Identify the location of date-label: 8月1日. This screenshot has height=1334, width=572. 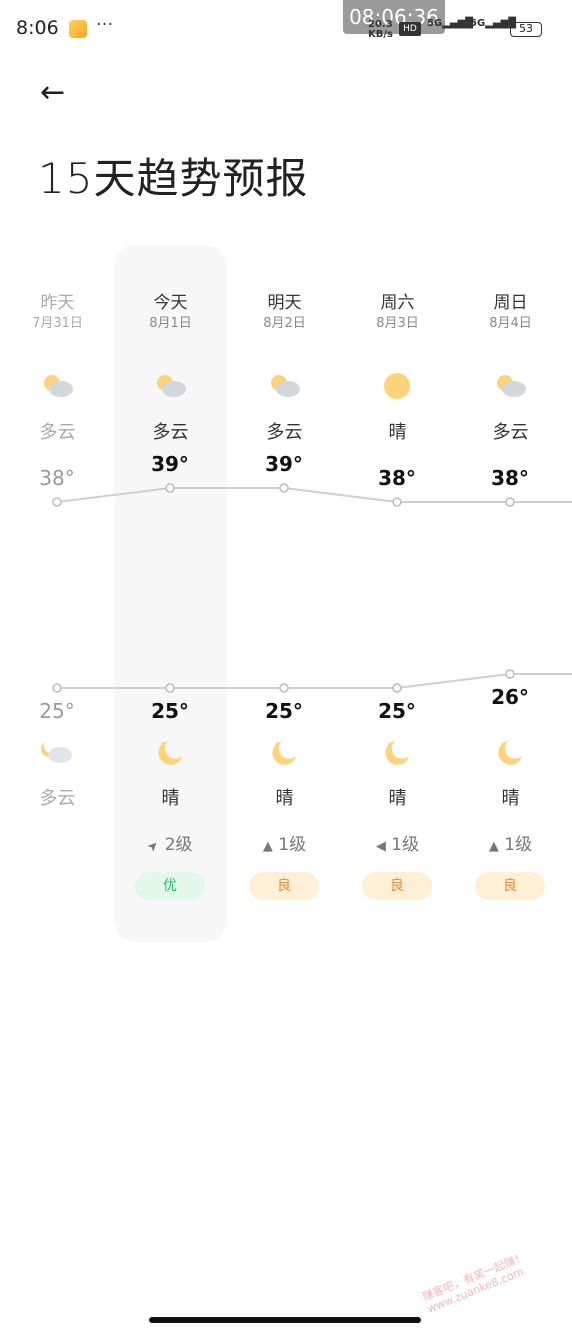
(170, 323).